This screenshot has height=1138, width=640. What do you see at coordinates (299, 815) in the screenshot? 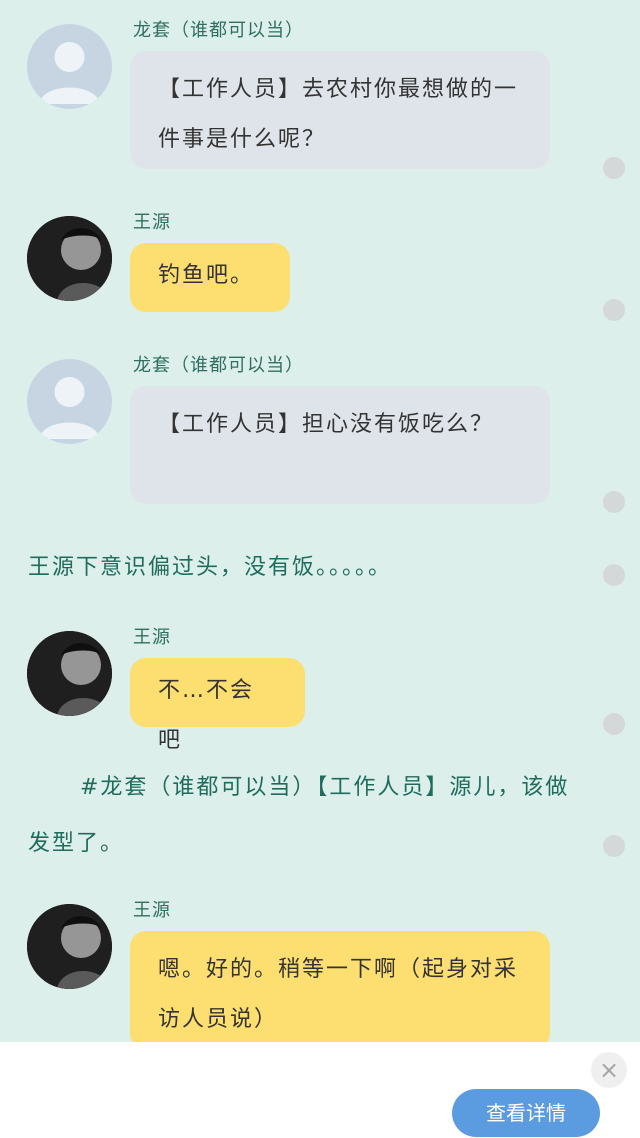
I see `narration-text: #龙套（谁都可以当）【工作人员】源儿，该做发型了。` at bounding box center [299, 815].